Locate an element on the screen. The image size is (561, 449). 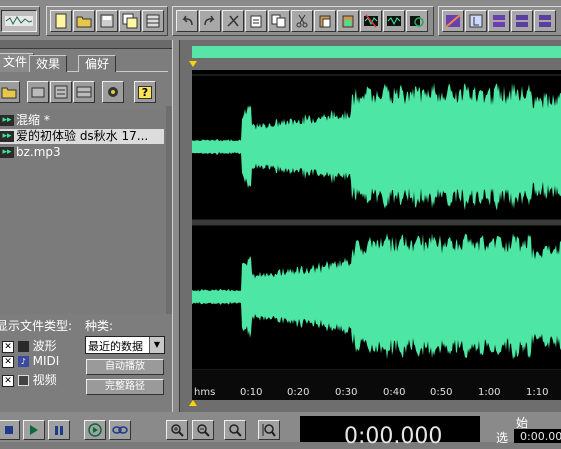
settings-icon is located at coordinates (113, 92).